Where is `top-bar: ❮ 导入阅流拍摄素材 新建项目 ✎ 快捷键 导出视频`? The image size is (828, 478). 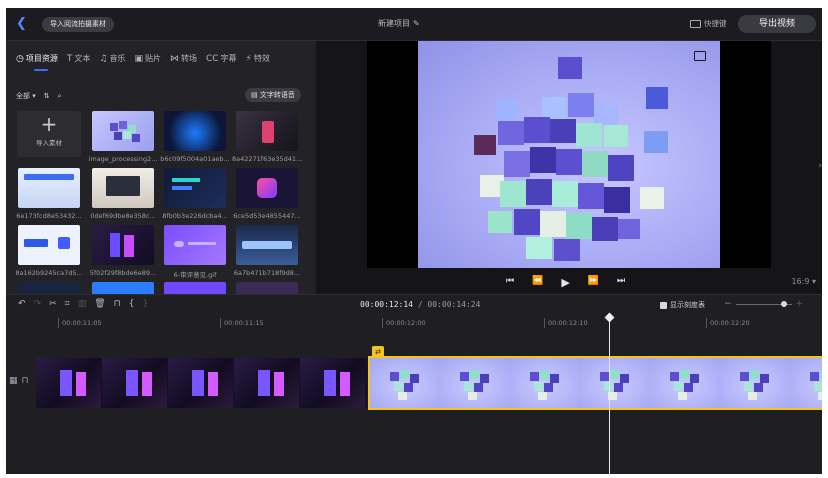
top-bar: ❮ 导入阅流拍摄素材 新建项目 ✎ 快捷键 导出视频 is located at coordinates (414, 24).